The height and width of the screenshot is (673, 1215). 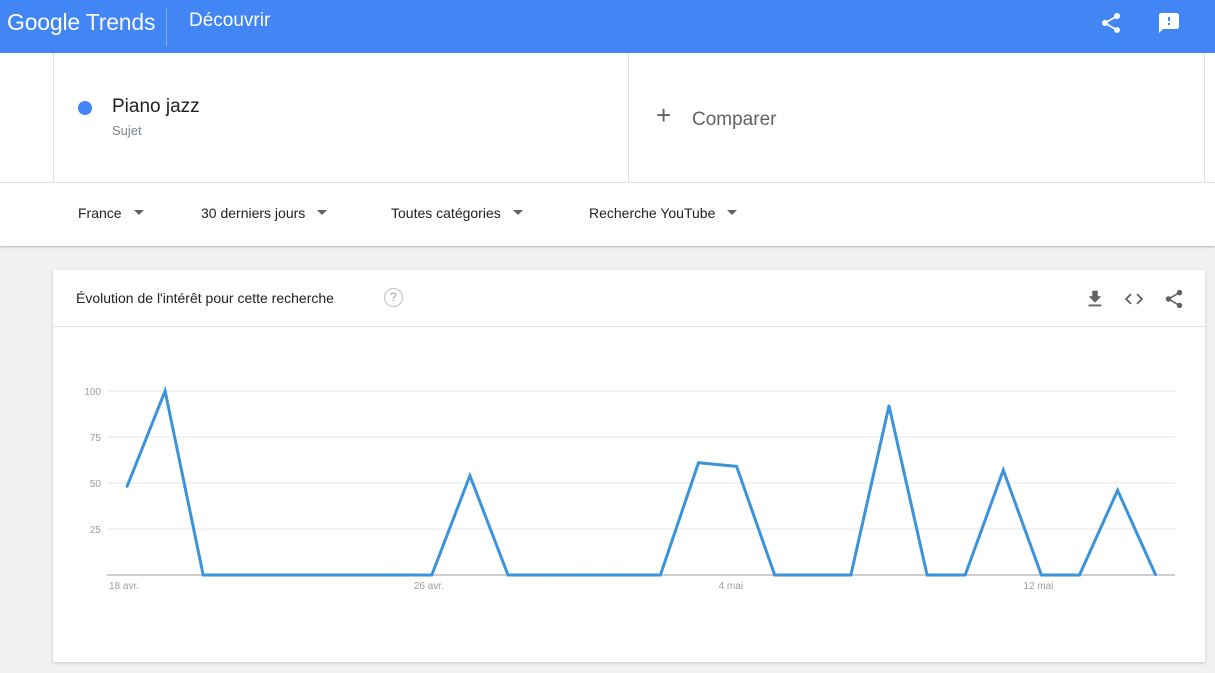 I want to click on header-divider, so click(x=166, y=27).